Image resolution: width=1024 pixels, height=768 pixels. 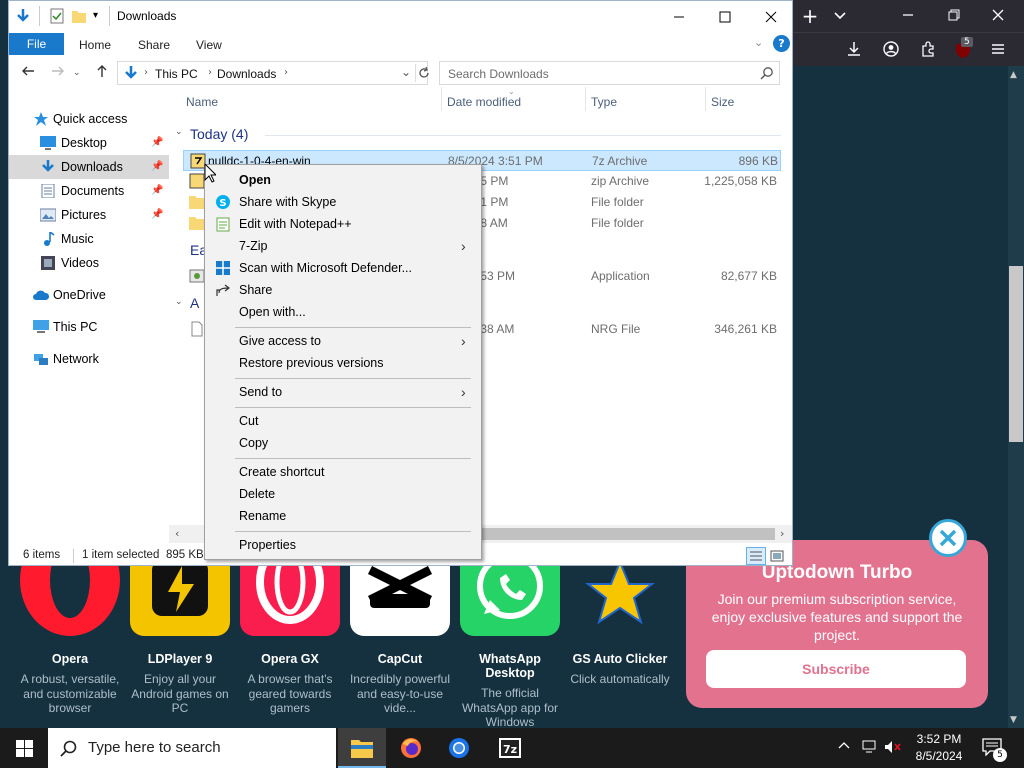 What do you see at coordinates (620, 623) in the screenshot?
I see `app-card-gs-auto-clicker: GS Auto Clicker Click automatically` at bounding box center [620, 623].